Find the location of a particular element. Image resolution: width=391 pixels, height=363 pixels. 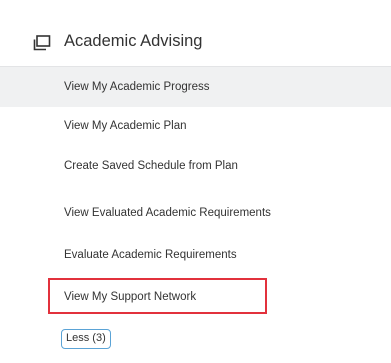

menu-item-evaluate-requirements: Evaluate Academic Requirements is located at coordinates (195, 255).